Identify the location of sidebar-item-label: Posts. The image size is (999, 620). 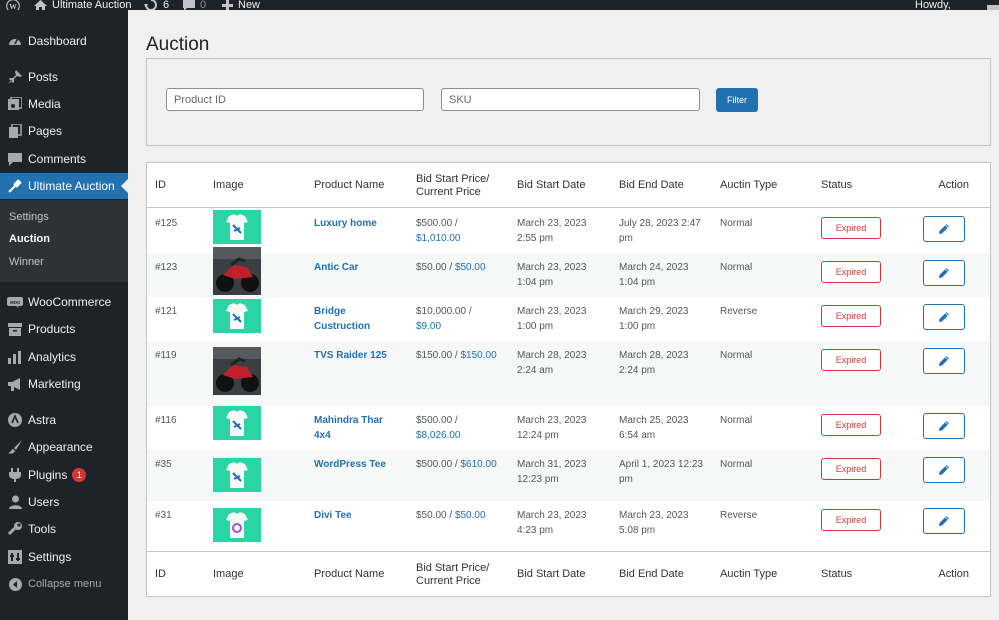
(43, 77).